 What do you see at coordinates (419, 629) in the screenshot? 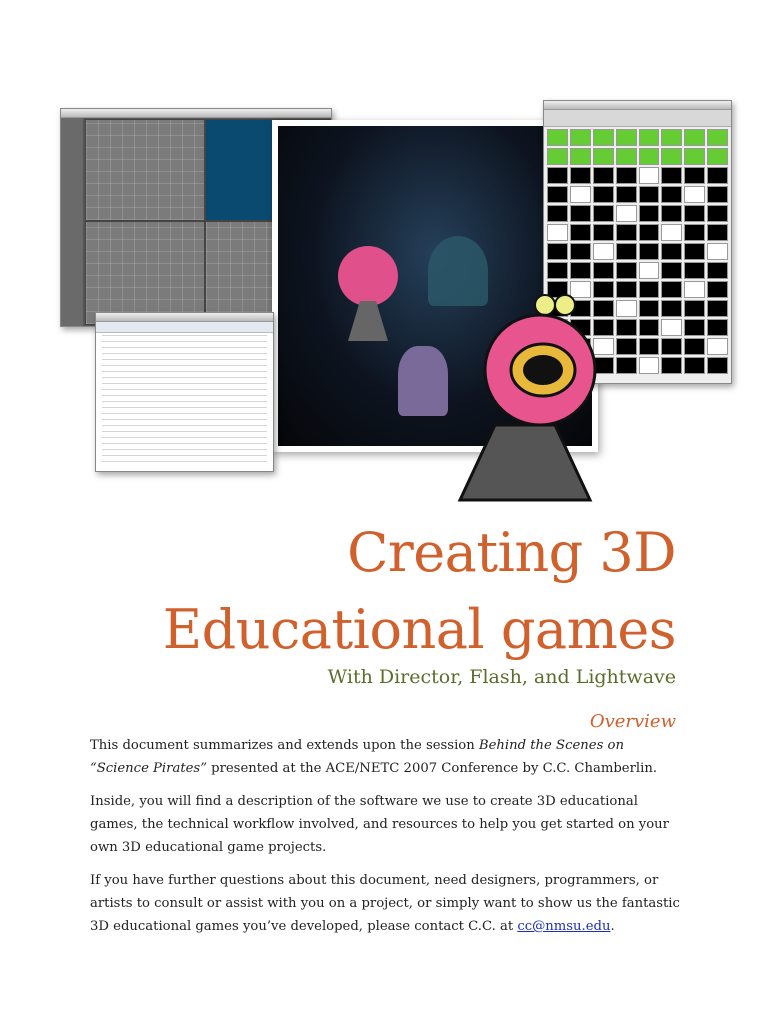
I see `title-line-2: Educational games` at bounding box center [419, 629].